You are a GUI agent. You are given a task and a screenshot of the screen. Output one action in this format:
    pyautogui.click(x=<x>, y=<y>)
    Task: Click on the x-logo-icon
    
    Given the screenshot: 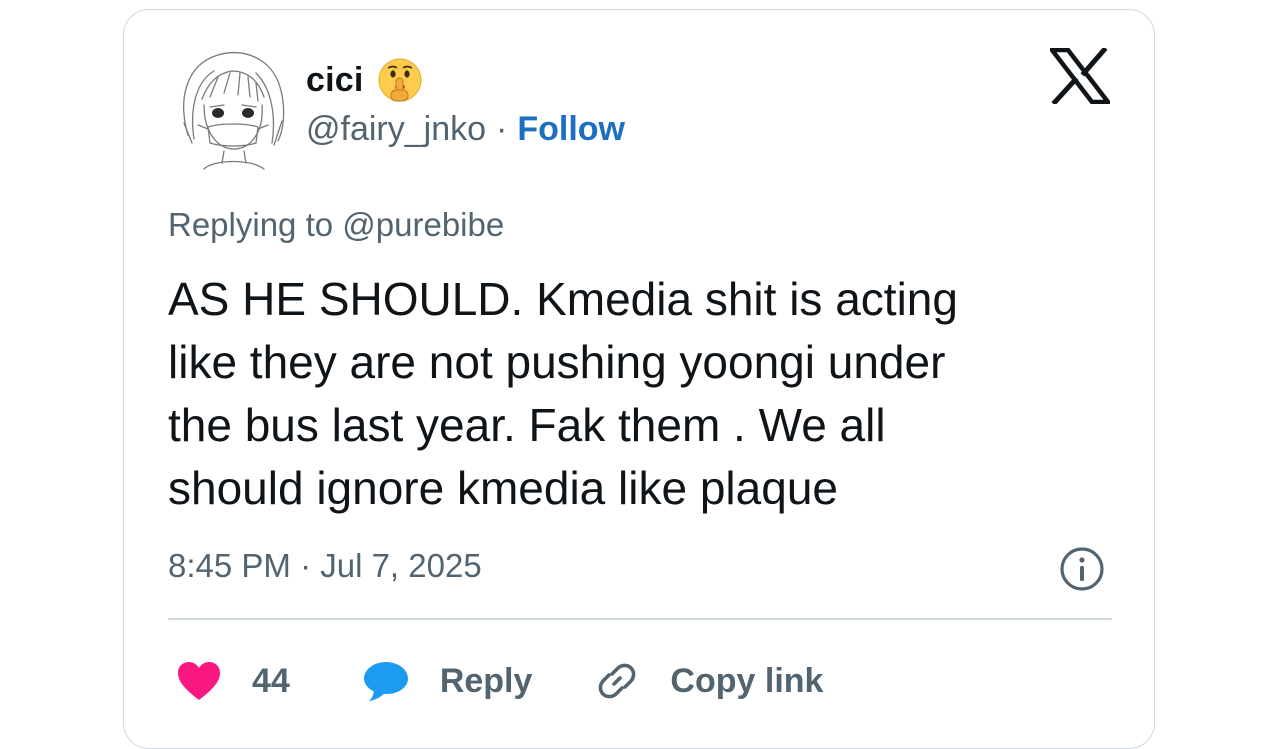 What is the action you would take?
    pyautogui.click(x=1080, y=76)
    